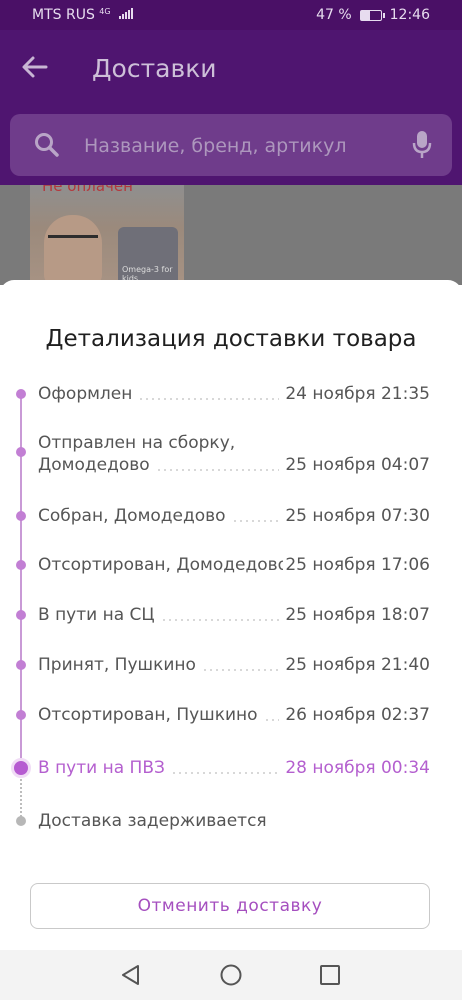  What do you see at coordinates (148, 715) in the screenshot?
I see `step-label: Отсортирован, Пушкино` at bounding box center [148, 715].